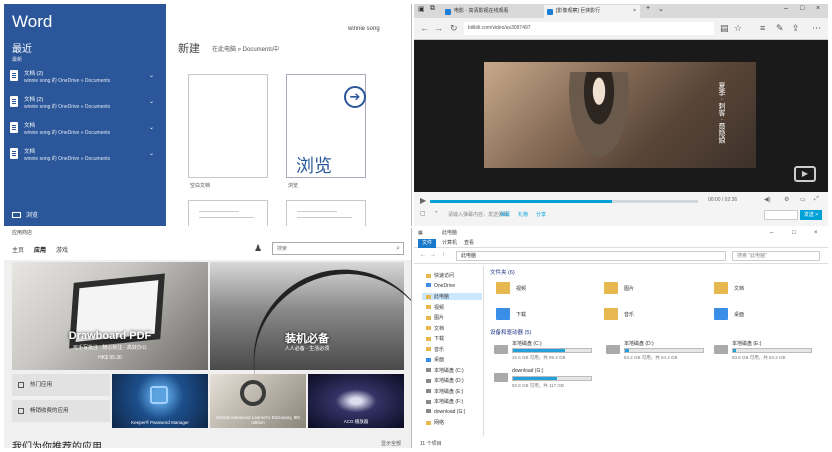 This screenshot has height=452, width=832. What do you see at coordinates (228, 126) in the screenshot?
I see `template-blank-document` at bounding box center [228, 126].